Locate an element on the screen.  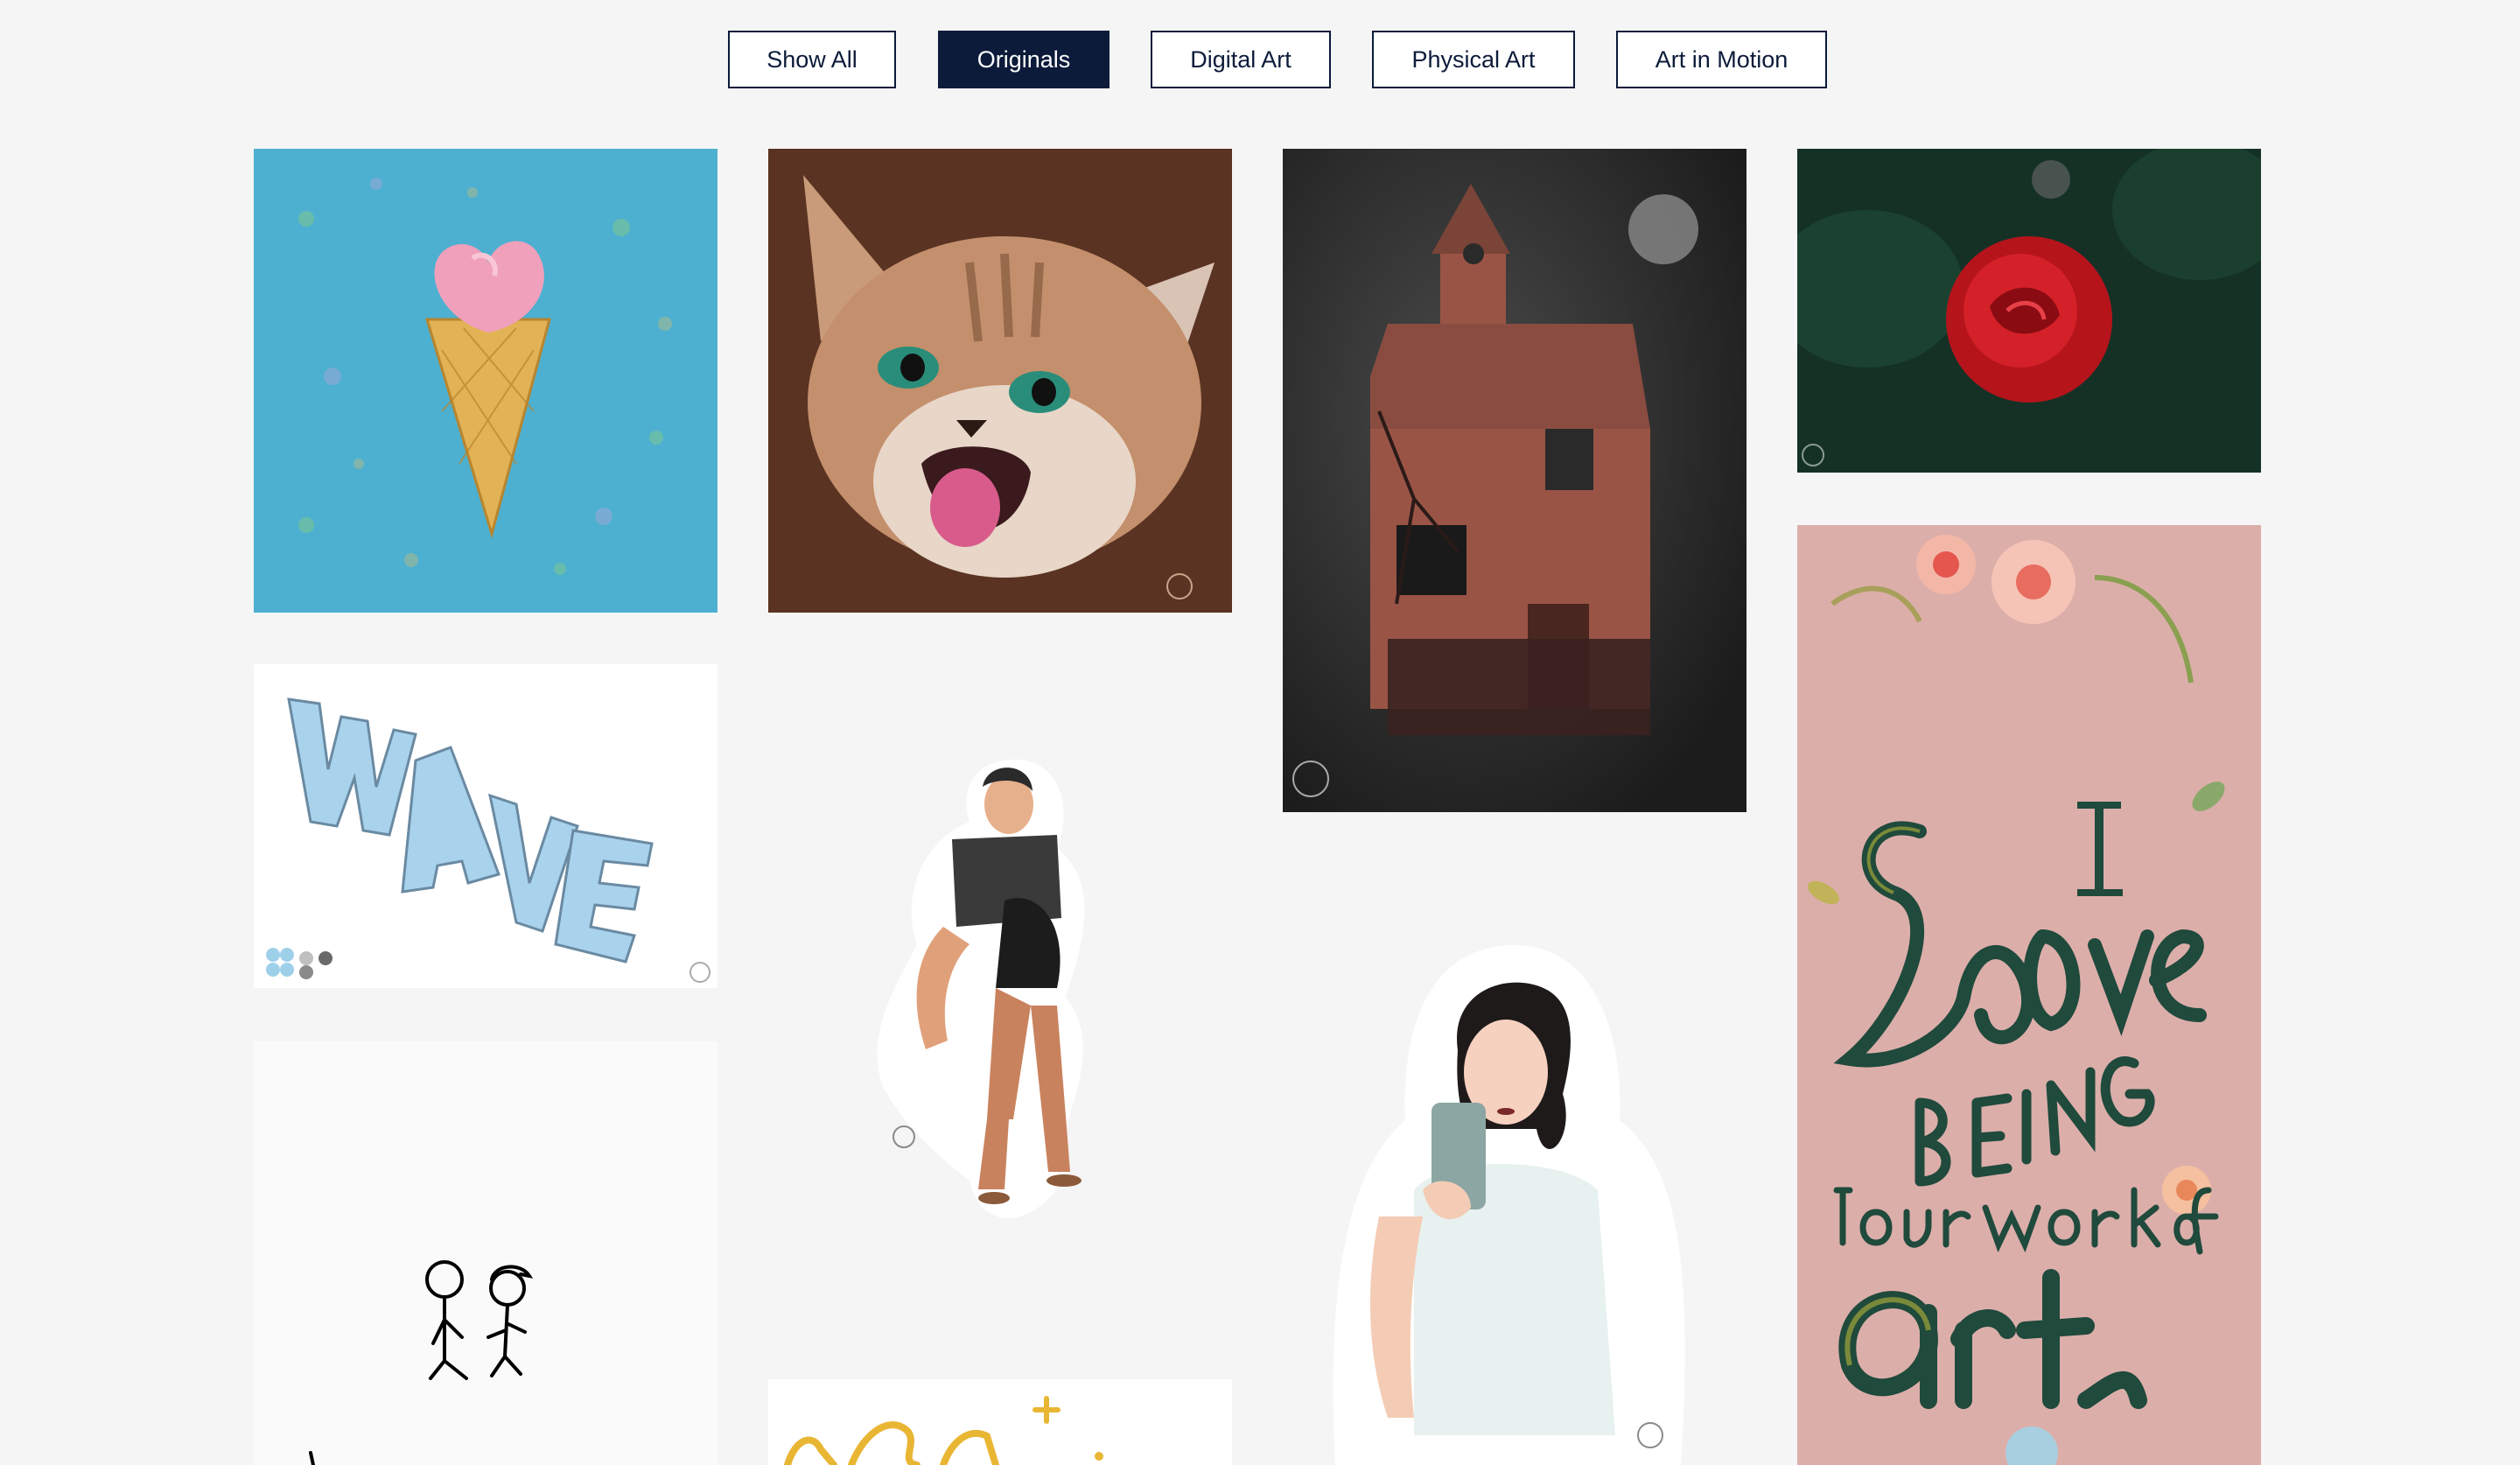
gold-script-artwork is located at coordinates (1000, 1422).